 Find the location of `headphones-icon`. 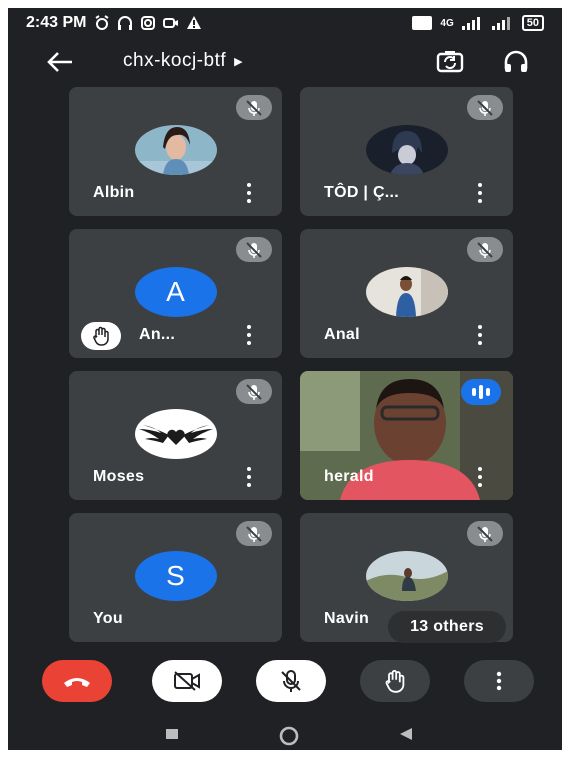

headphones-icon is located at coordinates (516, 62).